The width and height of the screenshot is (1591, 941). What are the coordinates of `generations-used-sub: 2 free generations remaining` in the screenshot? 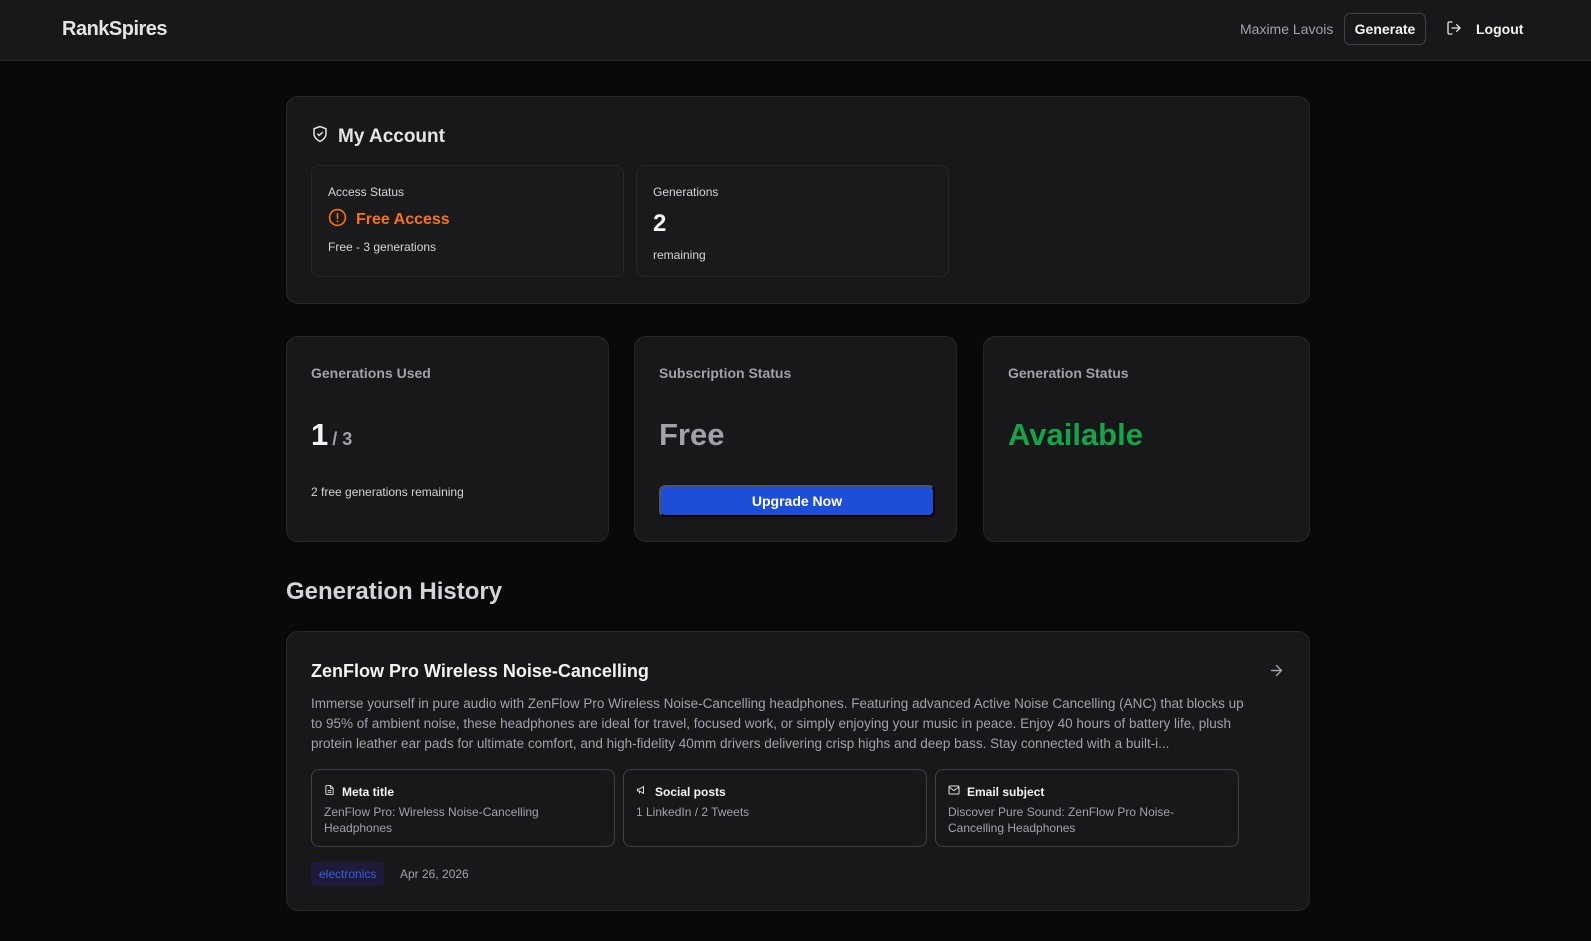 It's located at (387, 492).